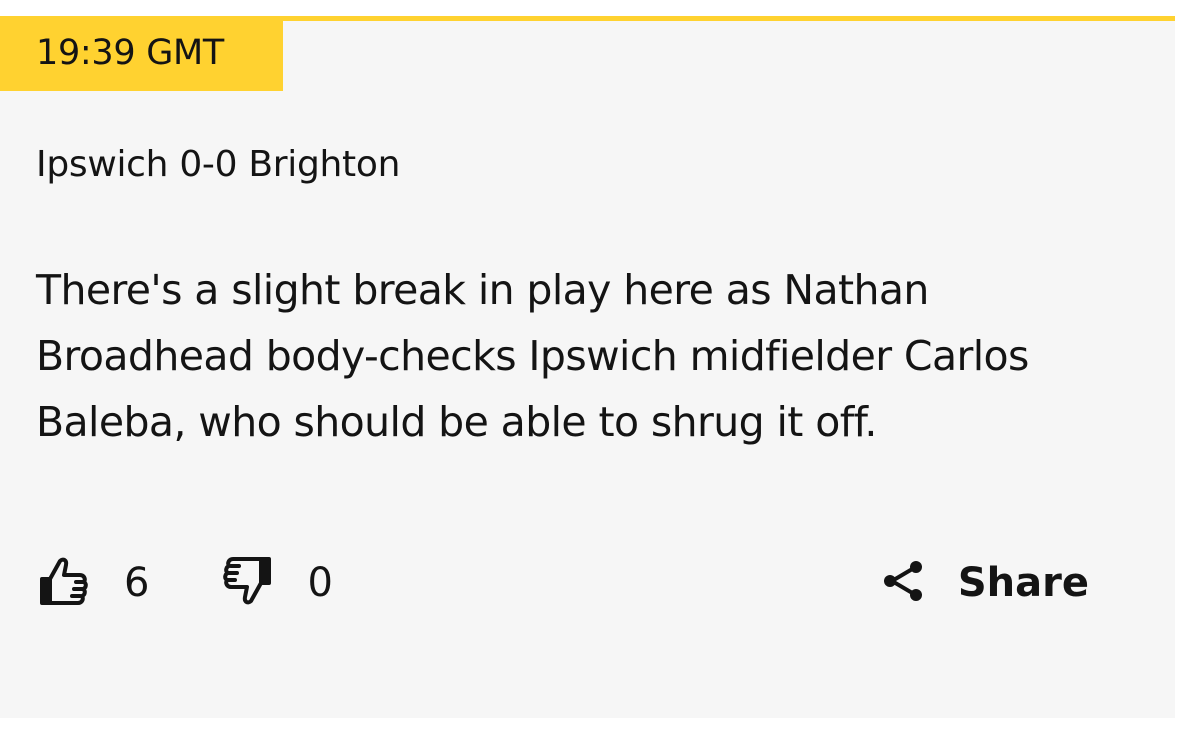 The height and width of the screenshot is (735, 1185). What do you see at coordinates (141, 56) in the screenshot?
I see `post-timestamp: 19:39 GMT` at bounding box center [141, 56].